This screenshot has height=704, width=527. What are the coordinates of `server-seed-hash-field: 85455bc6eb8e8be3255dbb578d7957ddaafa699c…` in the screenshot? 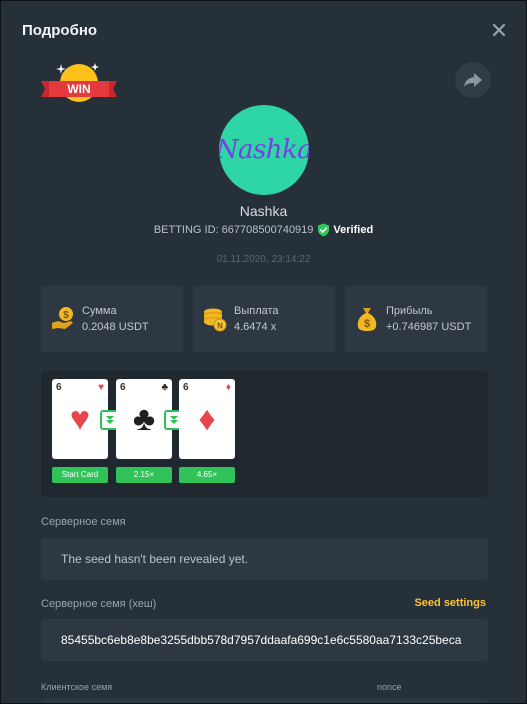 It's located at (264, 640).